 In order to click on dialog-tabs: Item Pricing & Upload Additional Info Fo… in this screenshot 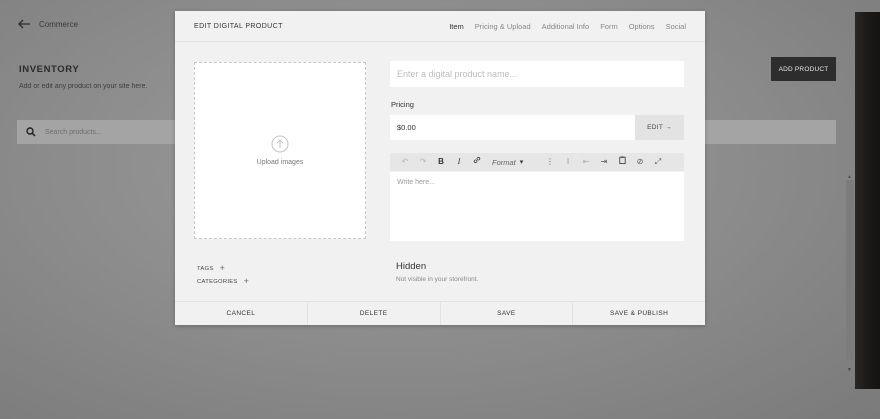, I will do `click(567, 26)`.